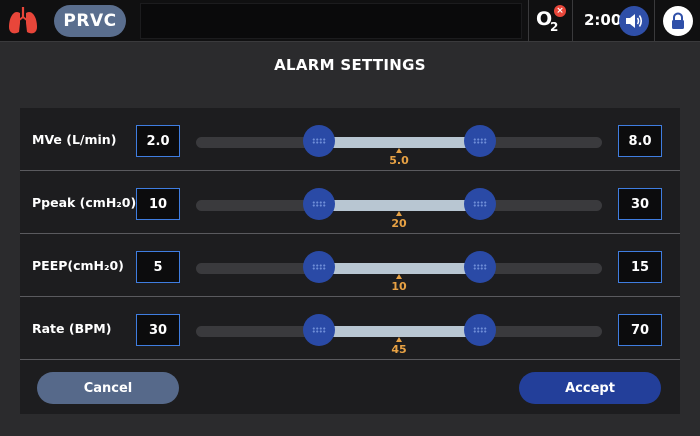 This screenshot has height=436, width=700. What do you see at coordinates (331, 21) in the screenshot?
I see `message-area` at bounding box center [331, 21].